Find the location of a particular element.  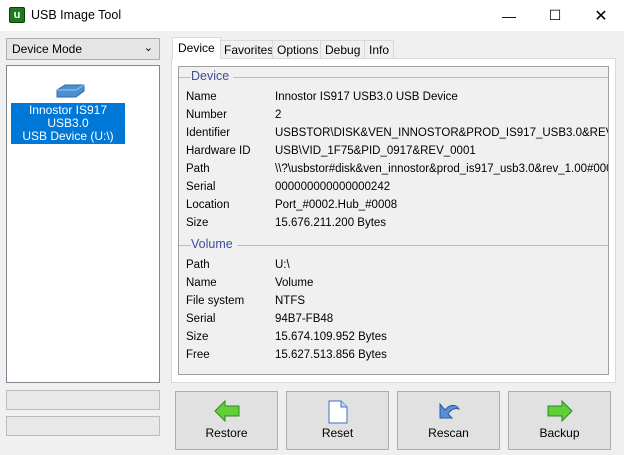

restore-button: Restore is located at coordinates (226, 420).